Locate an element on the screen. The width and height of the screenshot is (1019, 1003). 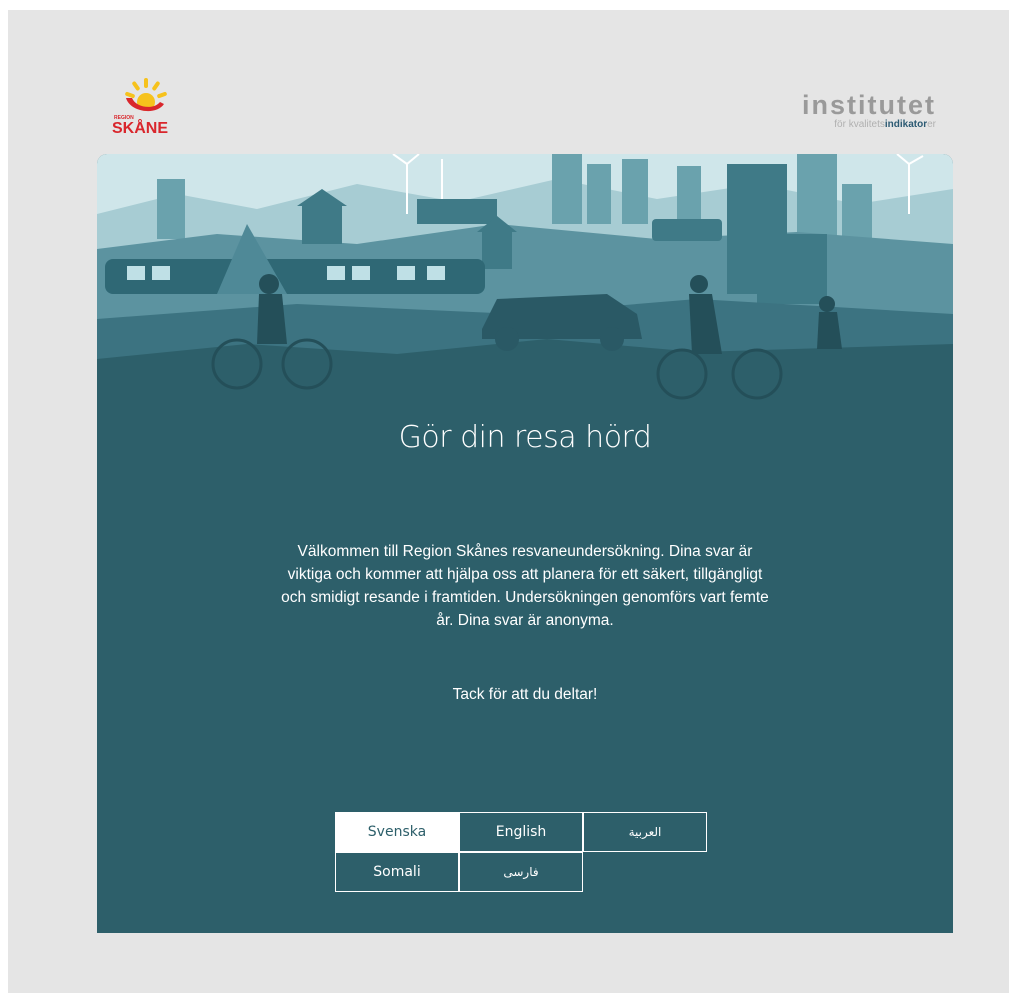
language-selector: Svenska English العربية Somali فارسی is located at coordinates (521, 853).